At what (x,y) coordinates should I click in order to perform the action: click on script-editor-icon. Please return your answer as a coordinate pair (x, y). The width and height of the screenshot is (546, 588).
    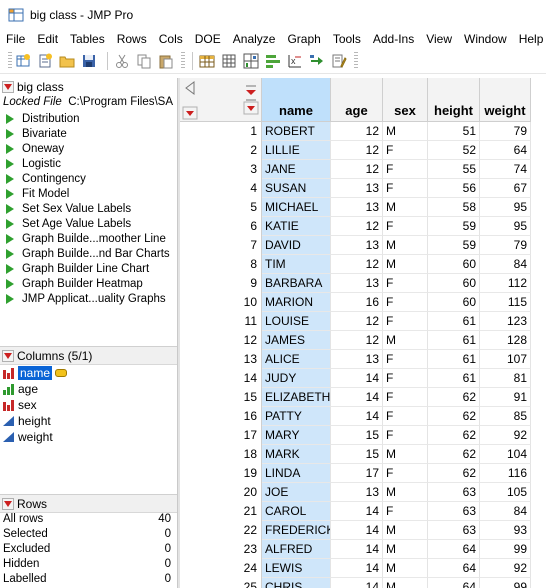
    Looking at the image, I should click on (339, 61).